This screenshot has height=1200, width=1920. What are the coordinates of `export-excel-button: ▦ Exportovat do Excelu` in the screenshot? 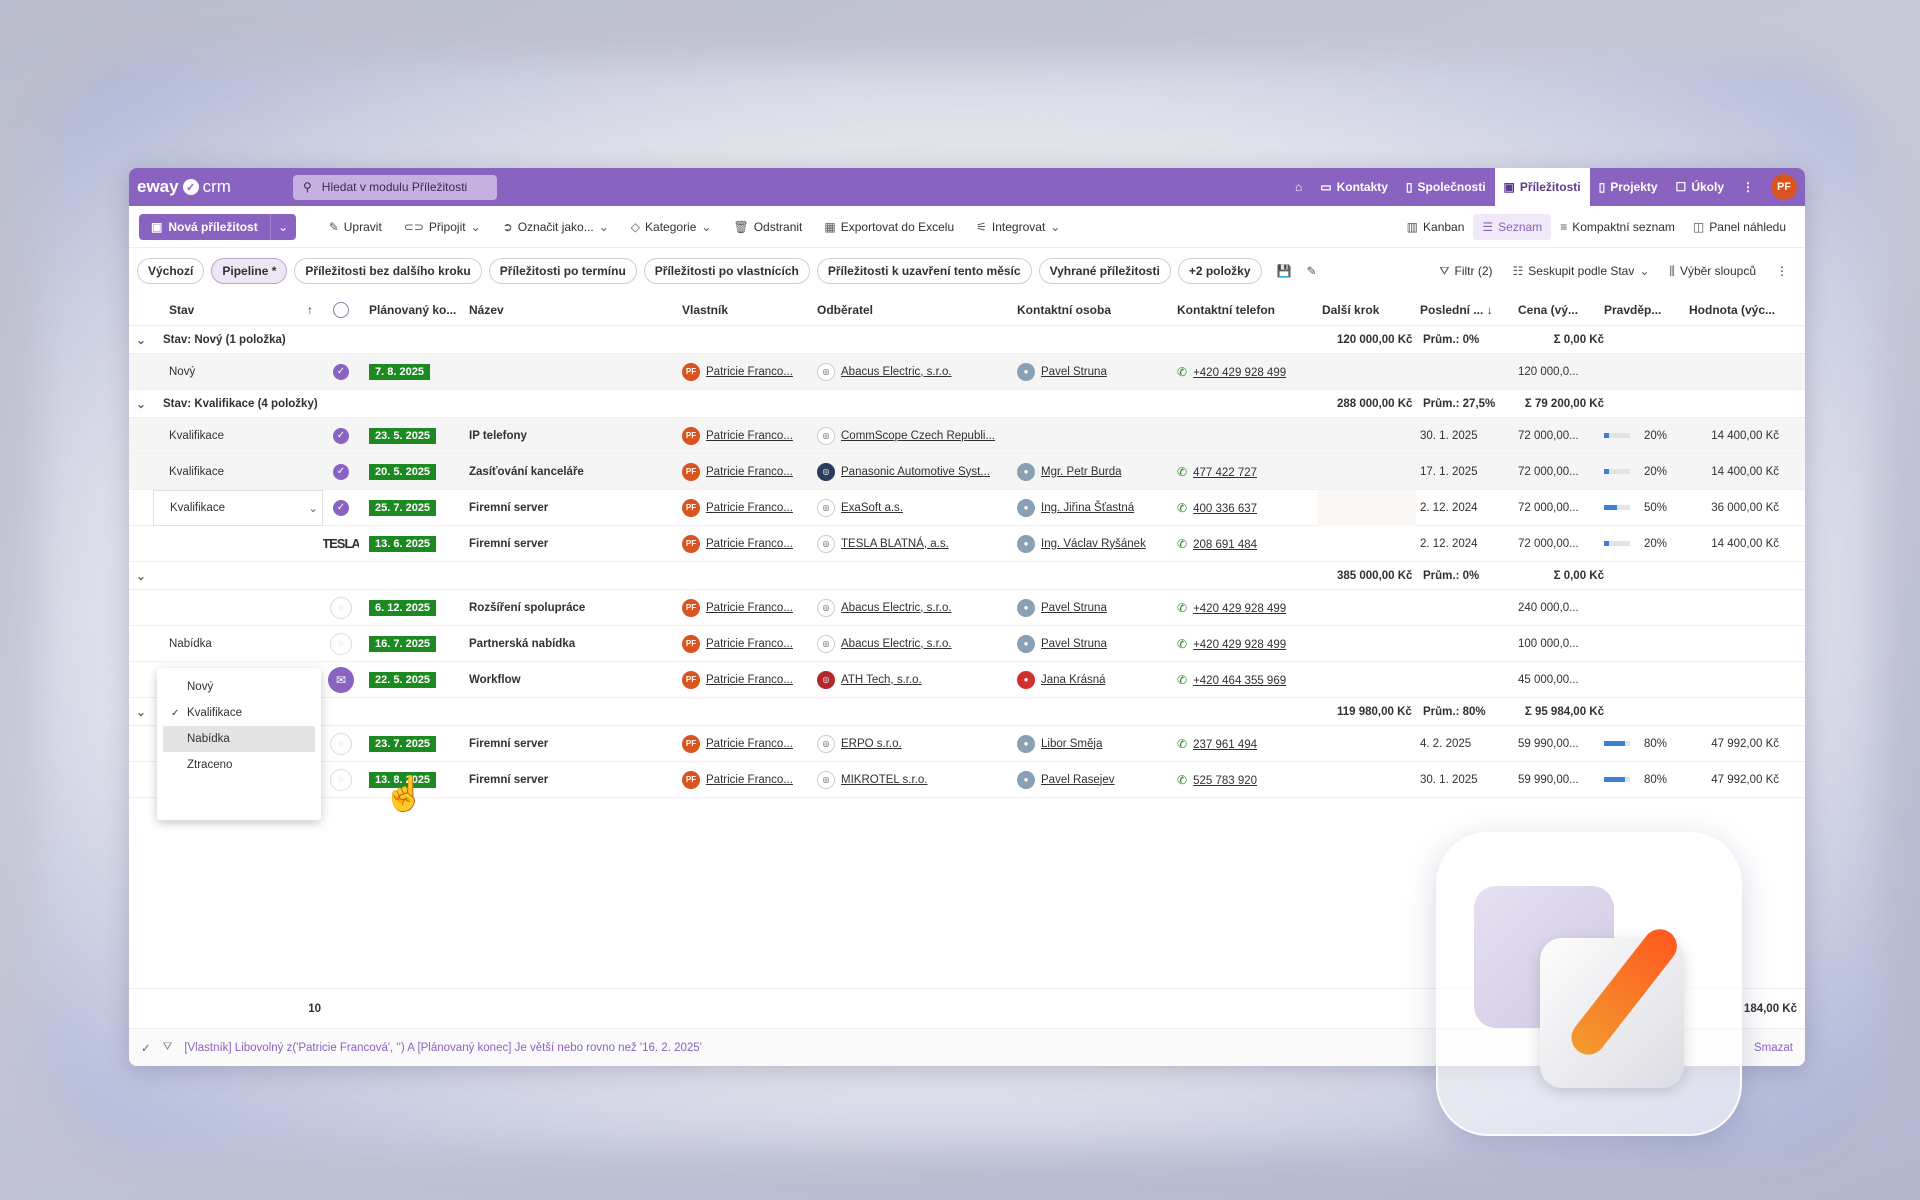 It's located at (889, 227).